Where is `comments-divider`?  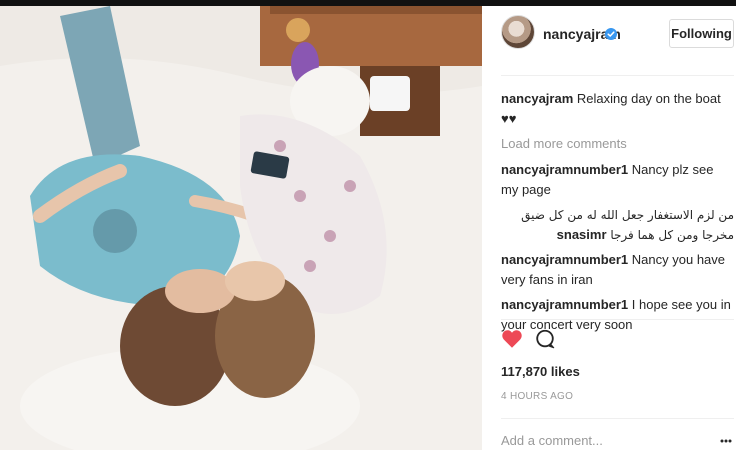
comments-divider is located at coordinates (617, 319).